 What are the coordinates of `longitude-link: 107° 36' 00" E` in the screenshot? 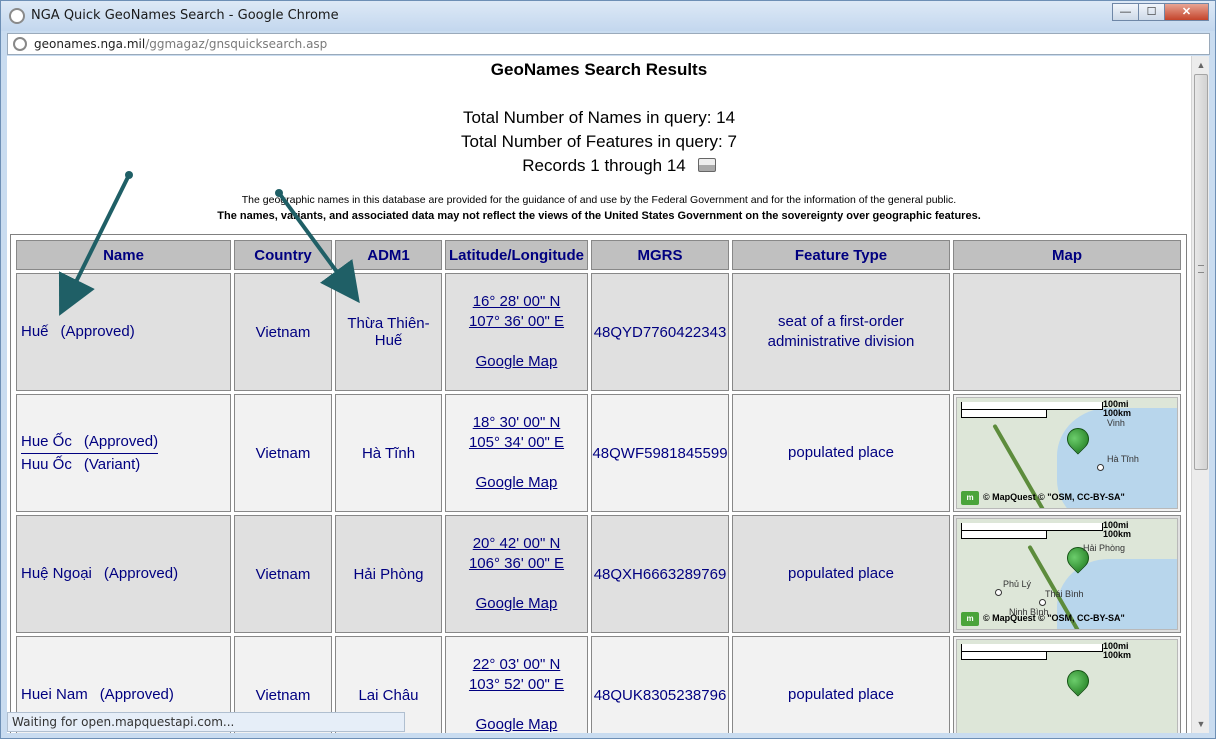 It's located at (516, 322).